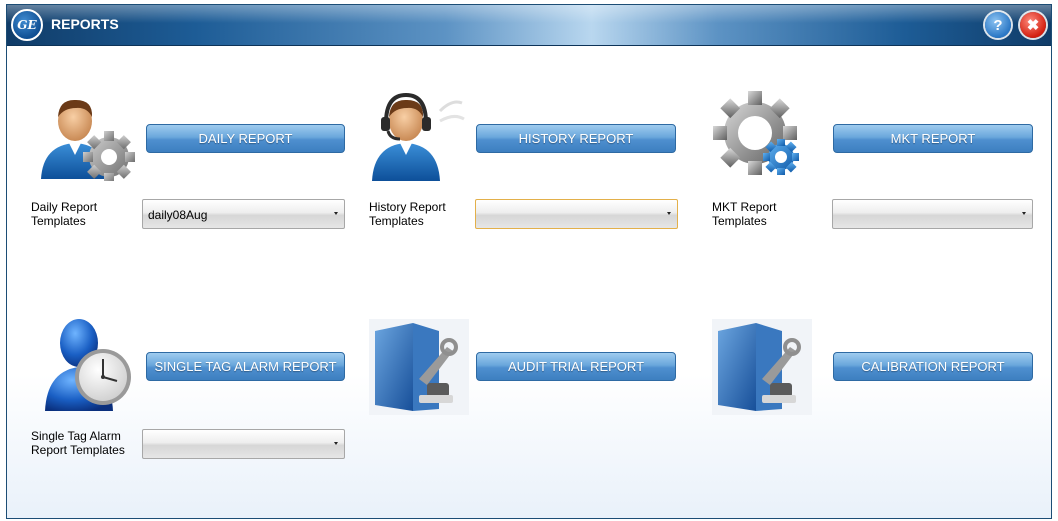  What do you see at coordinates (933, 366) in the screenshot?
I see `calibration-report-button: CALIBRATION REPORT` at bounding box center [933, 366].